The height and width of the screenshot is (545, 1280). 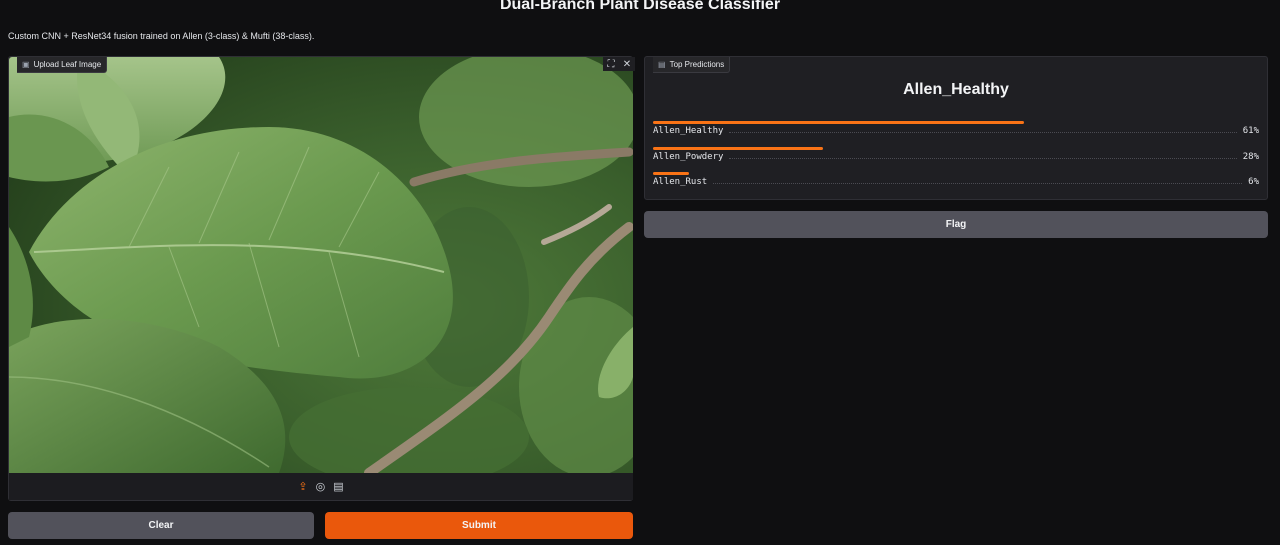 What do you see at coordinates (26, 64) in the screenshot?
I see `image-icon: ▣` at bounding box center [26, 64].